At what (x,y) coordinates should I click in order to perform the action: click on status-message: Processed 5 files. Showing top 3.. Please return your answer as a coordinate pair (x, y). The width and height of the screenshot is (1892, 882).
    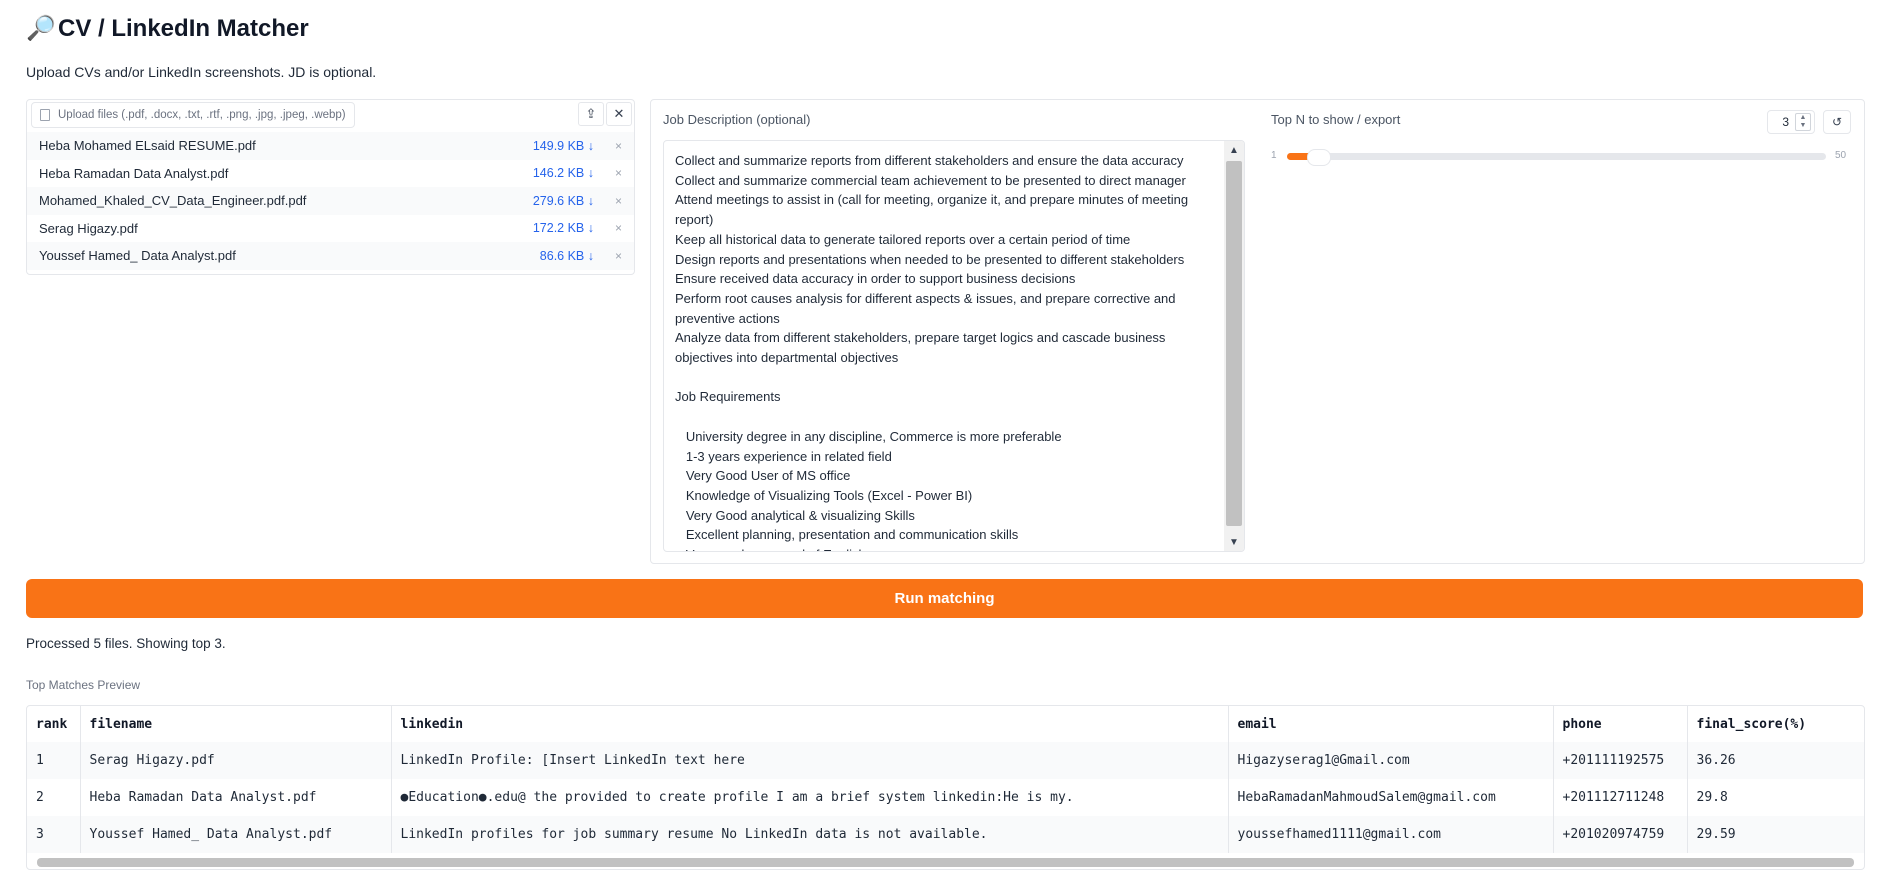
    Looking at the image, I should click on (126, 643).